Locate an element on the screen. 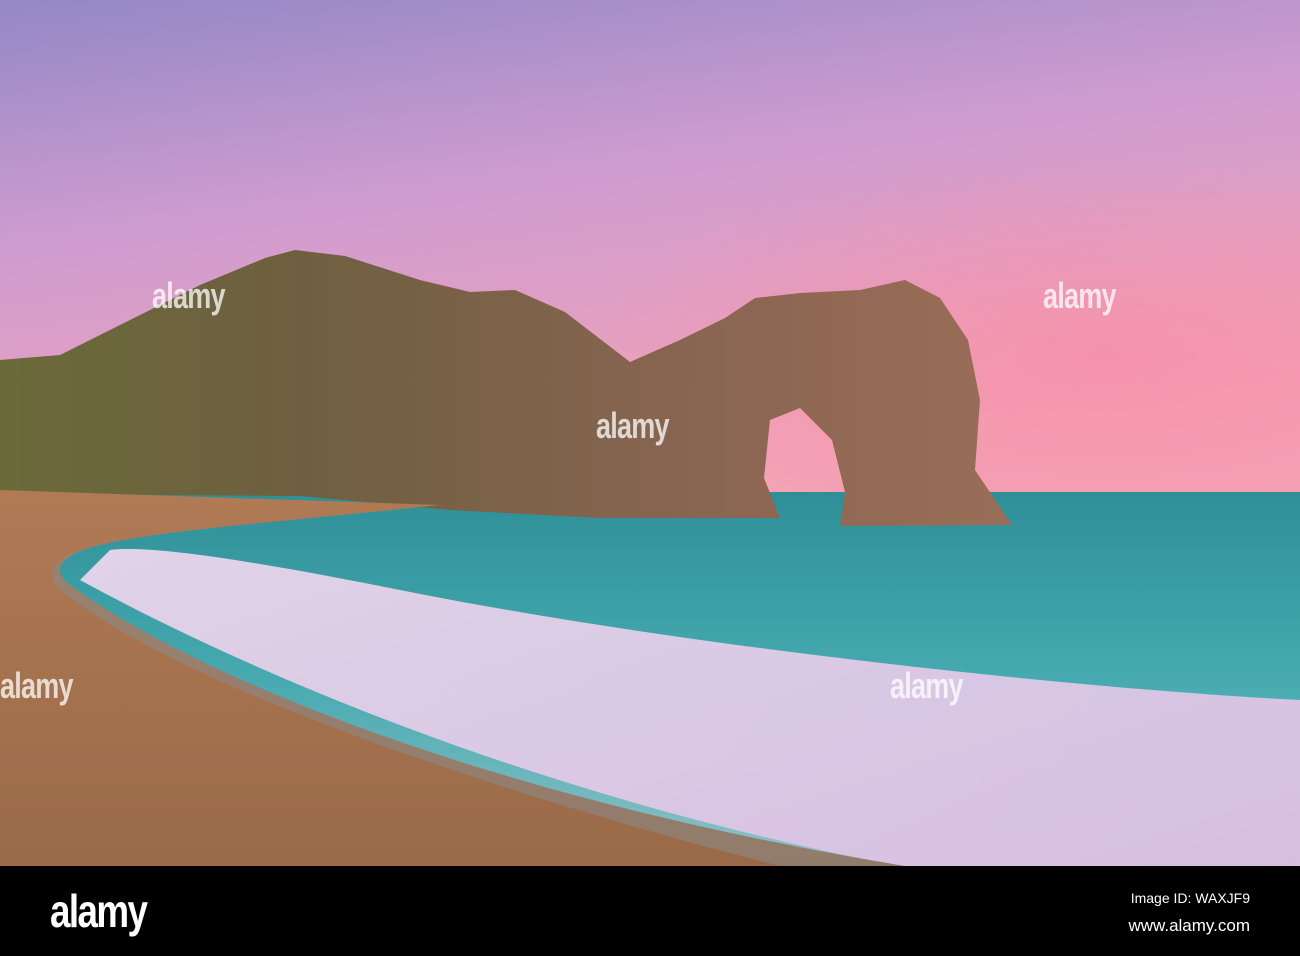 The height and width of the screenshot is (956, 1300). footer-bar: alamy Image ID: WAXJF9 www.alamy.com is located at coordinates (650, 911).